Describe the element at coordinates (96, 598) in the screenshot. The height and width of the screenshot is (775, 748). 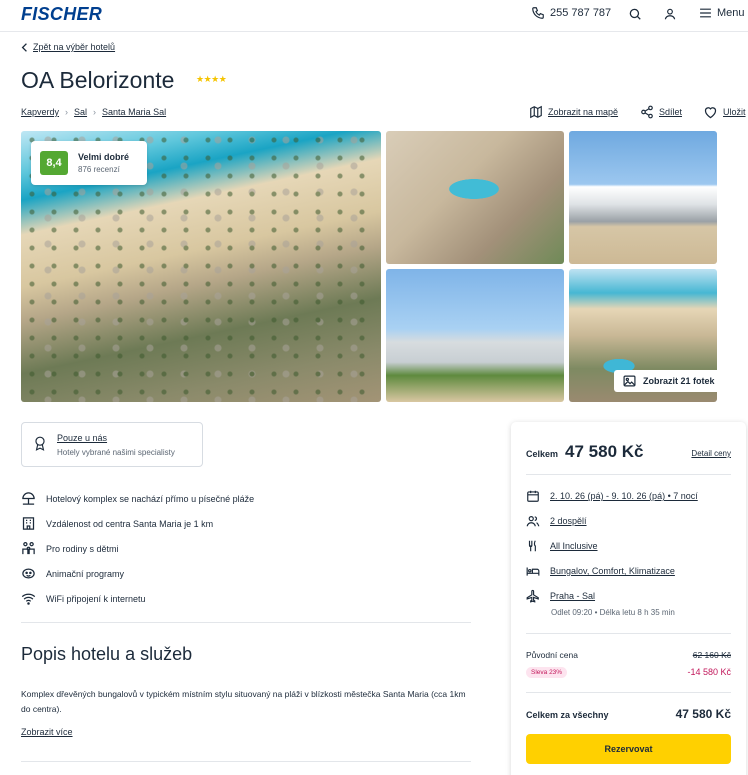
I see `feature-text: WiFi připojení k internetu` at that location.